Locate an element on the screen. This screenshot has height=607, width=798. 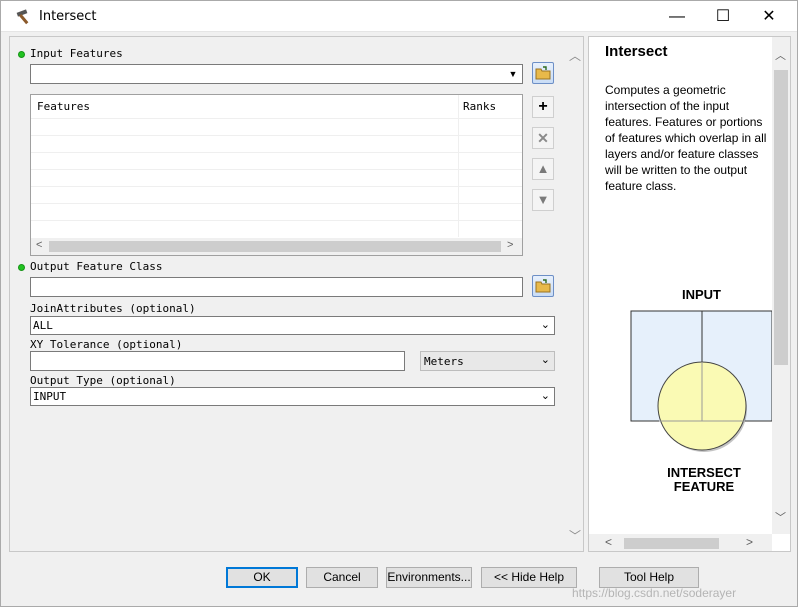
close-button: ✕ is located at coordinates (769, 16).